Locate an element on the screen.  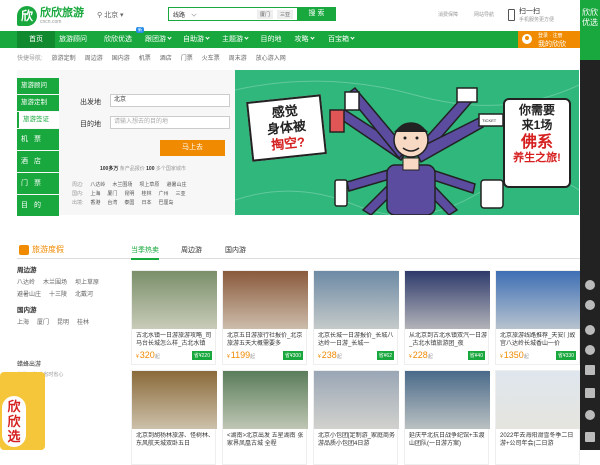
product-card: 北京旅游线路推荐_天安门故宫八达岭长城香山一价 ¥1350起 省¥330 is located at coordinates (538, 317).